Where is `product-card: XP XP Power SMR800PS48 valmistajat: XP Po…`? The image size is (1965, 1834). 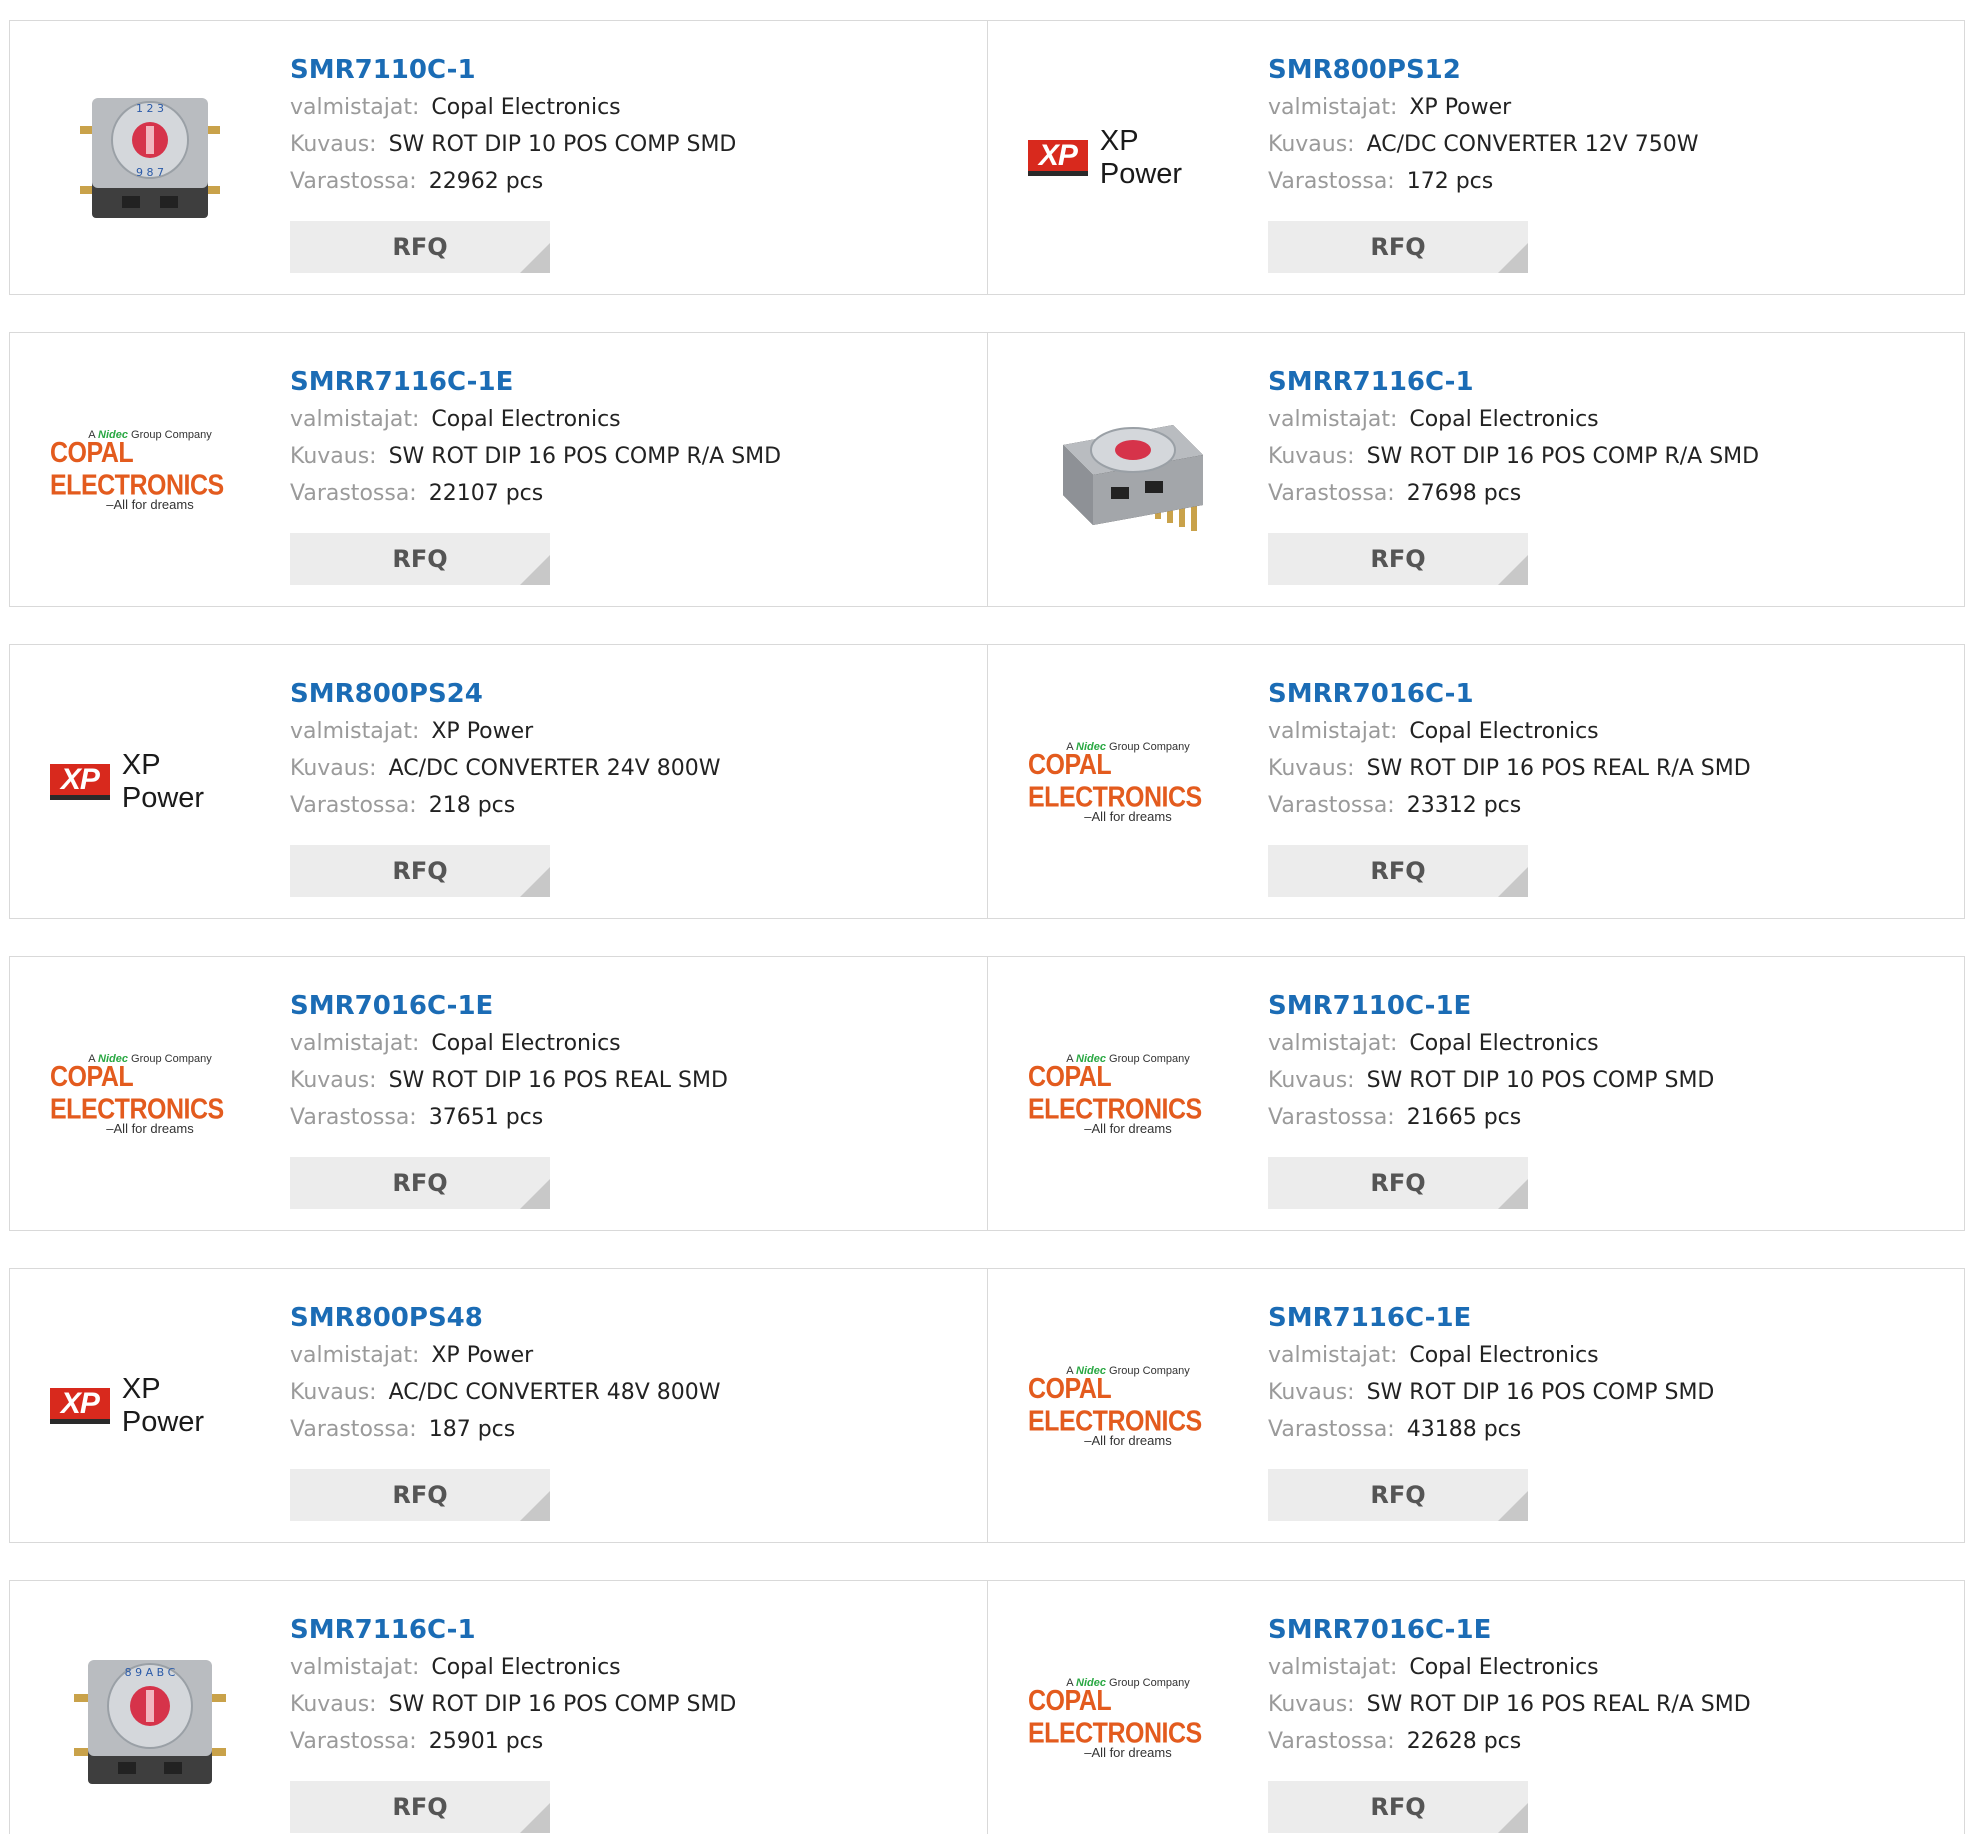
product-card: XP XP Power SMR800PS48 valmistajat: XP Po… is located at coordinates (498, 1405).